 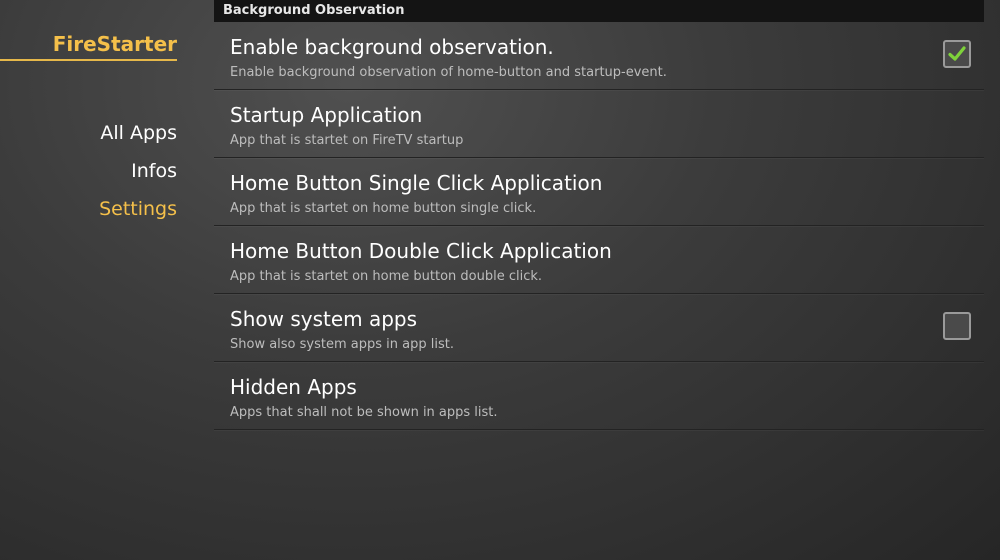 I want to click on setting-subtitle: App that is startet on FireTV startup, so click(x=347, y=140).